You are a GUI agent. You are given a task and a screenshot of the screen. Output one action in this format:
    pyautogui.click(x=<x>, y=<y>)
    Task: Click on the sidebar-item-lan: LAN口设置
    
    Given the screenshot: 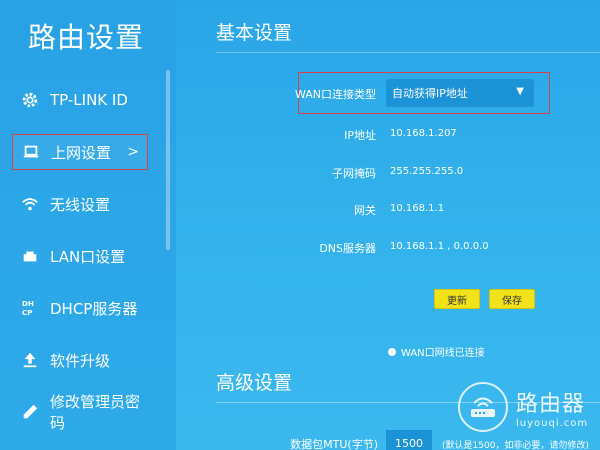 What is the action you would take?
    pyautogui.click(x=80, y=256)
    